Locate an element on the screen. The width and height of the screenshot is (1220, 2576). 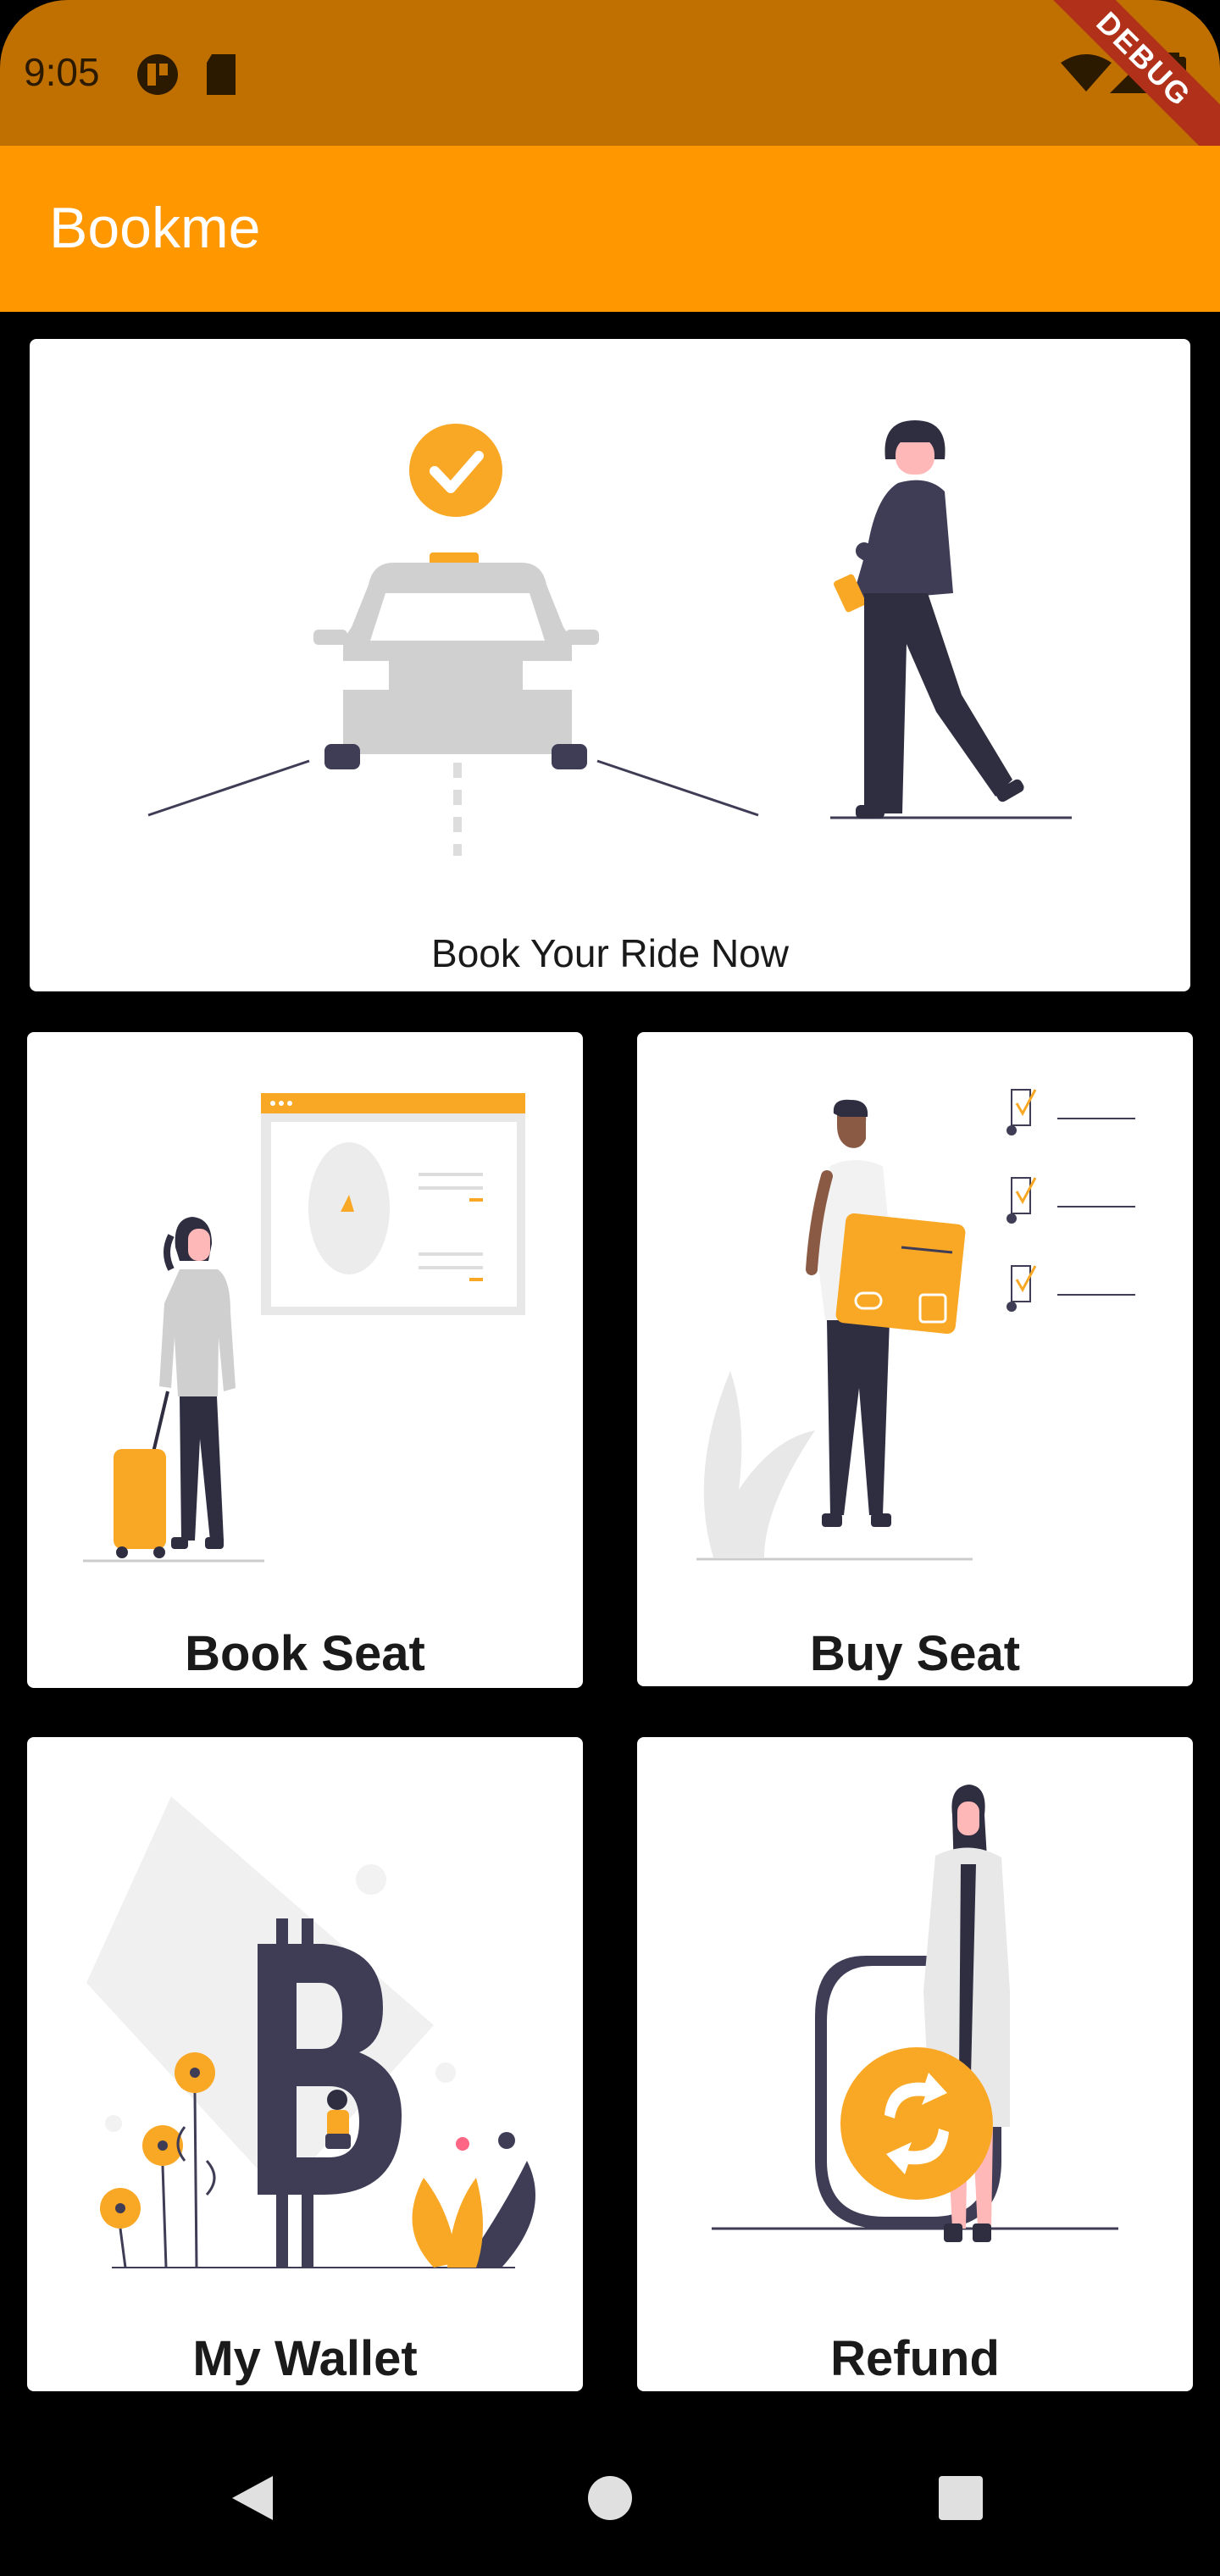
traveler-illustration is located at coordinates (304, 1328).